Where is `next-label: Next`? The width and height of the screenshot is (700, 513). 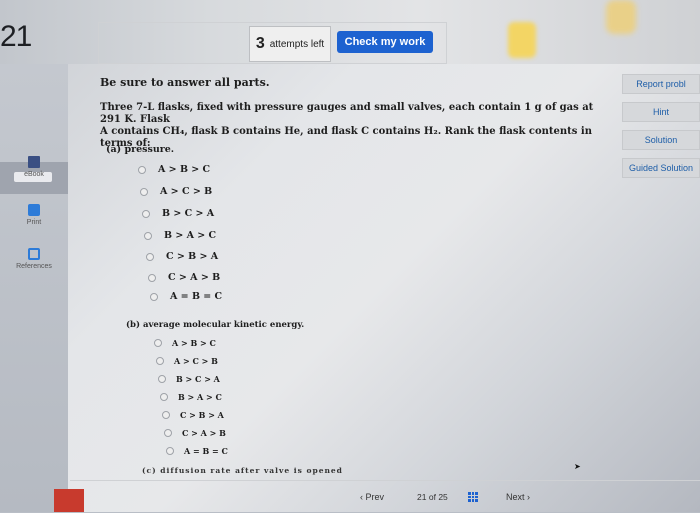 next-label: Next is located at coordinates (515, 497).